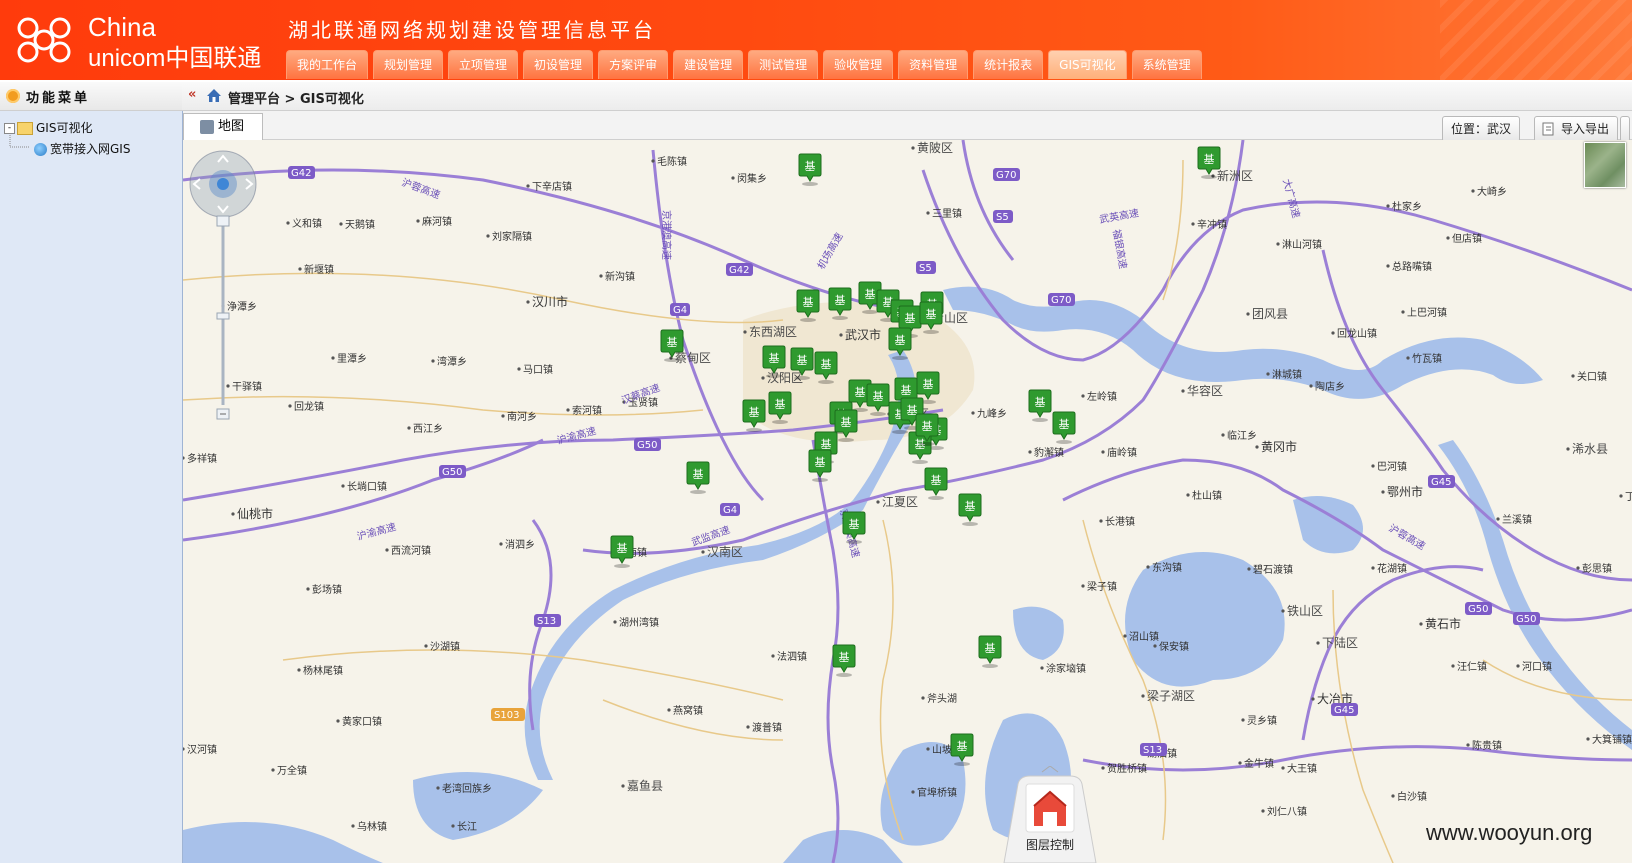 The height and width of the screenshot is (867, 1632). Describe the element at coordinates (1605, 165) in the screenshot. I see `satellite-view-thumbnail` at that location.